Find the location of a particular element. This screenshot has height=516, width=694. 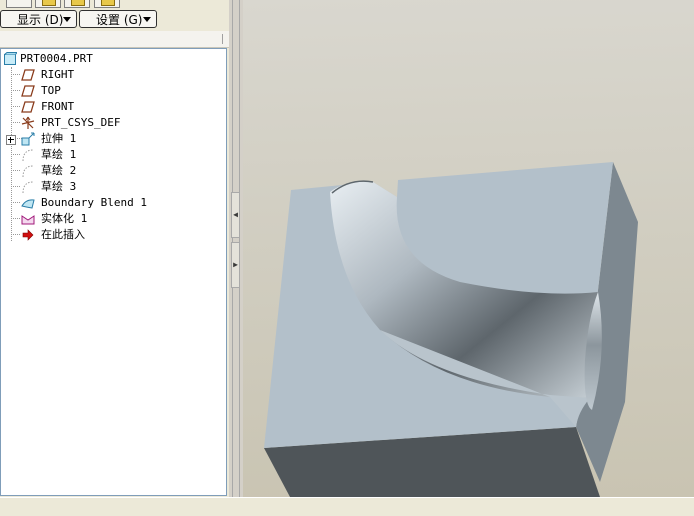

tree-item-label: FRONT is located at coordinates (58, 106).